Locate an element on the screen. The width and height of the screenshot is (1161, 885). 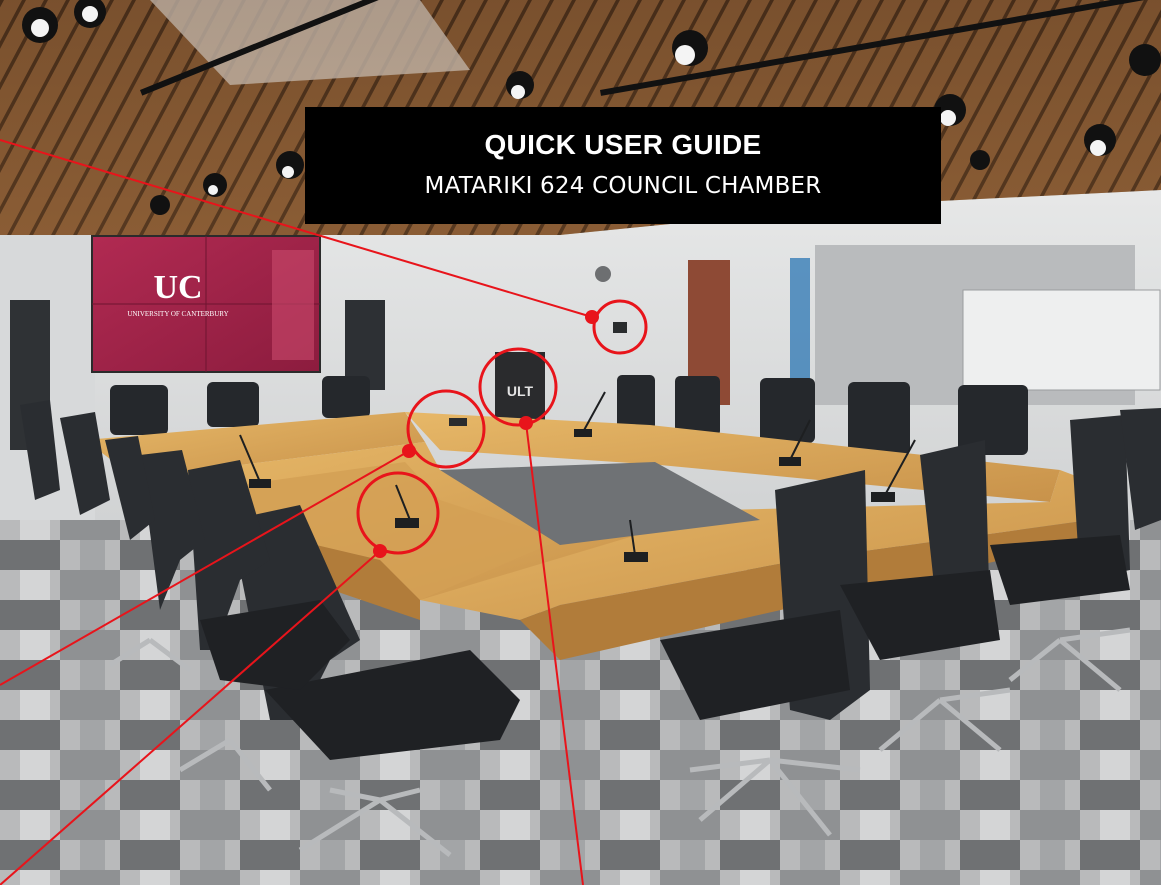
page-subtitle: MATARIKI 624 COUNCIL CHAMBER is located at coordinates (623, 186).